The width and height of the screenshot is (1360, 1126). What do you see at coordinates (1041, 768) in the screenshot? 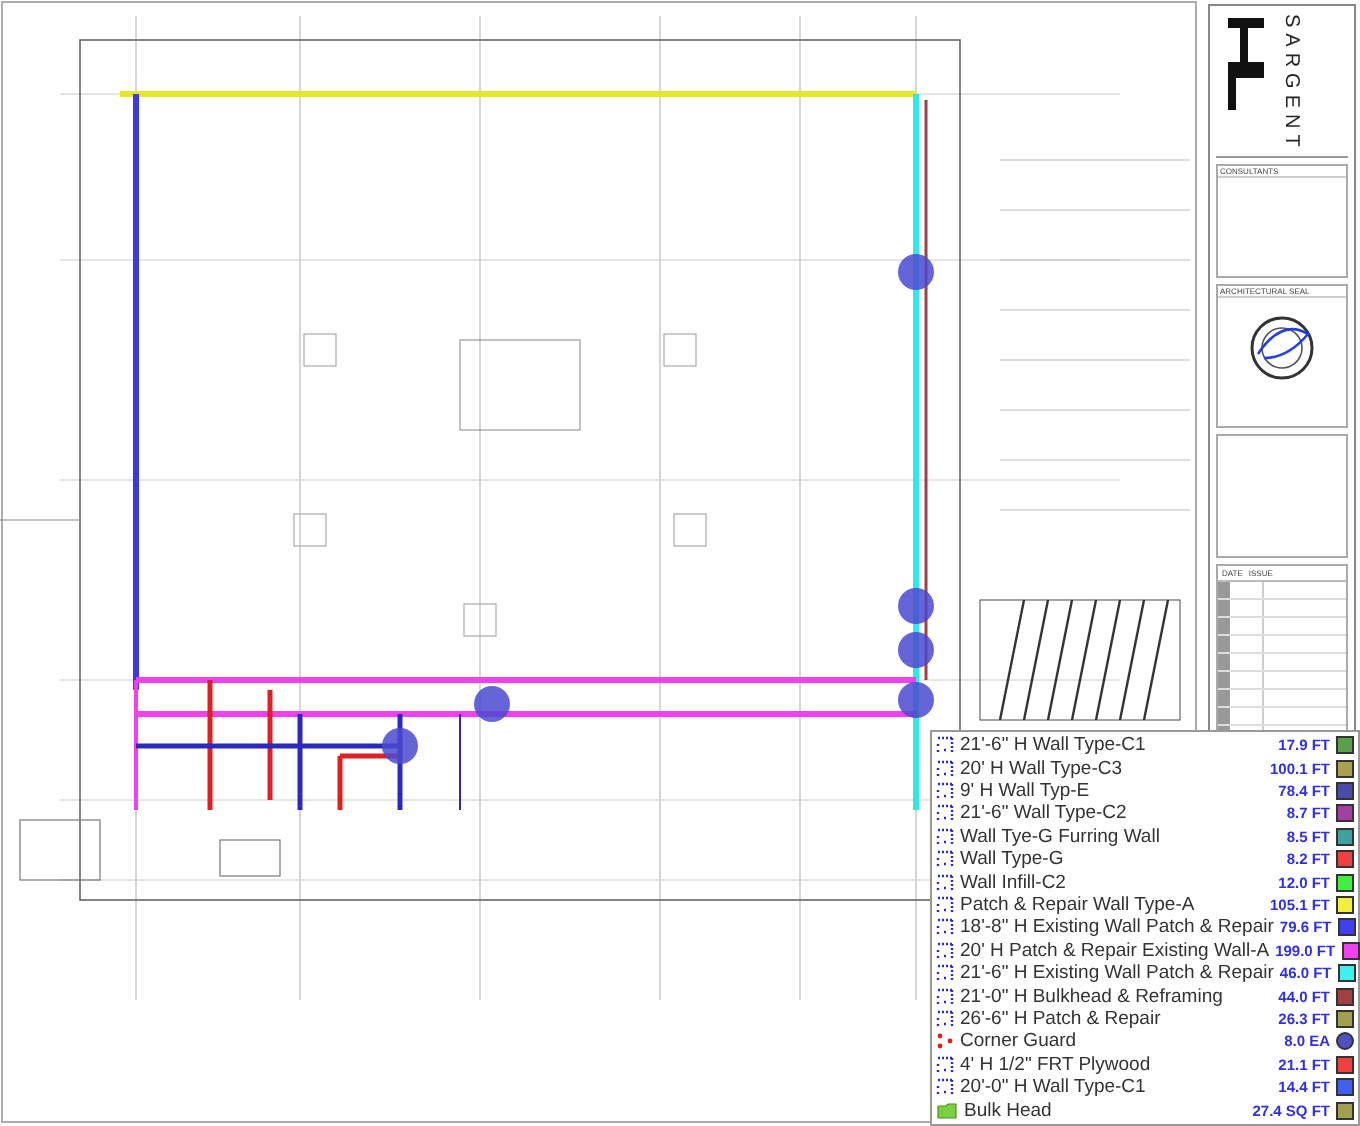
I see `legend-label: 20' H Wall Type-C3` at bounding box center [1041, 768].